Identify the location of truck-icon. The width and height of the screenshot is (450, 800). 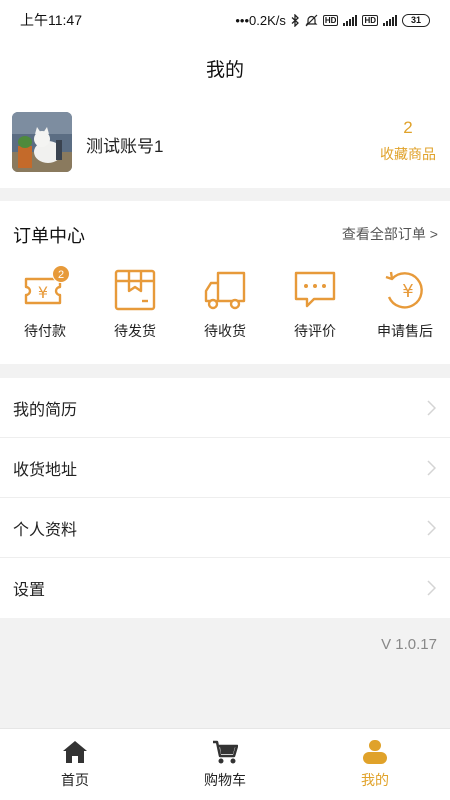
(225, 290).